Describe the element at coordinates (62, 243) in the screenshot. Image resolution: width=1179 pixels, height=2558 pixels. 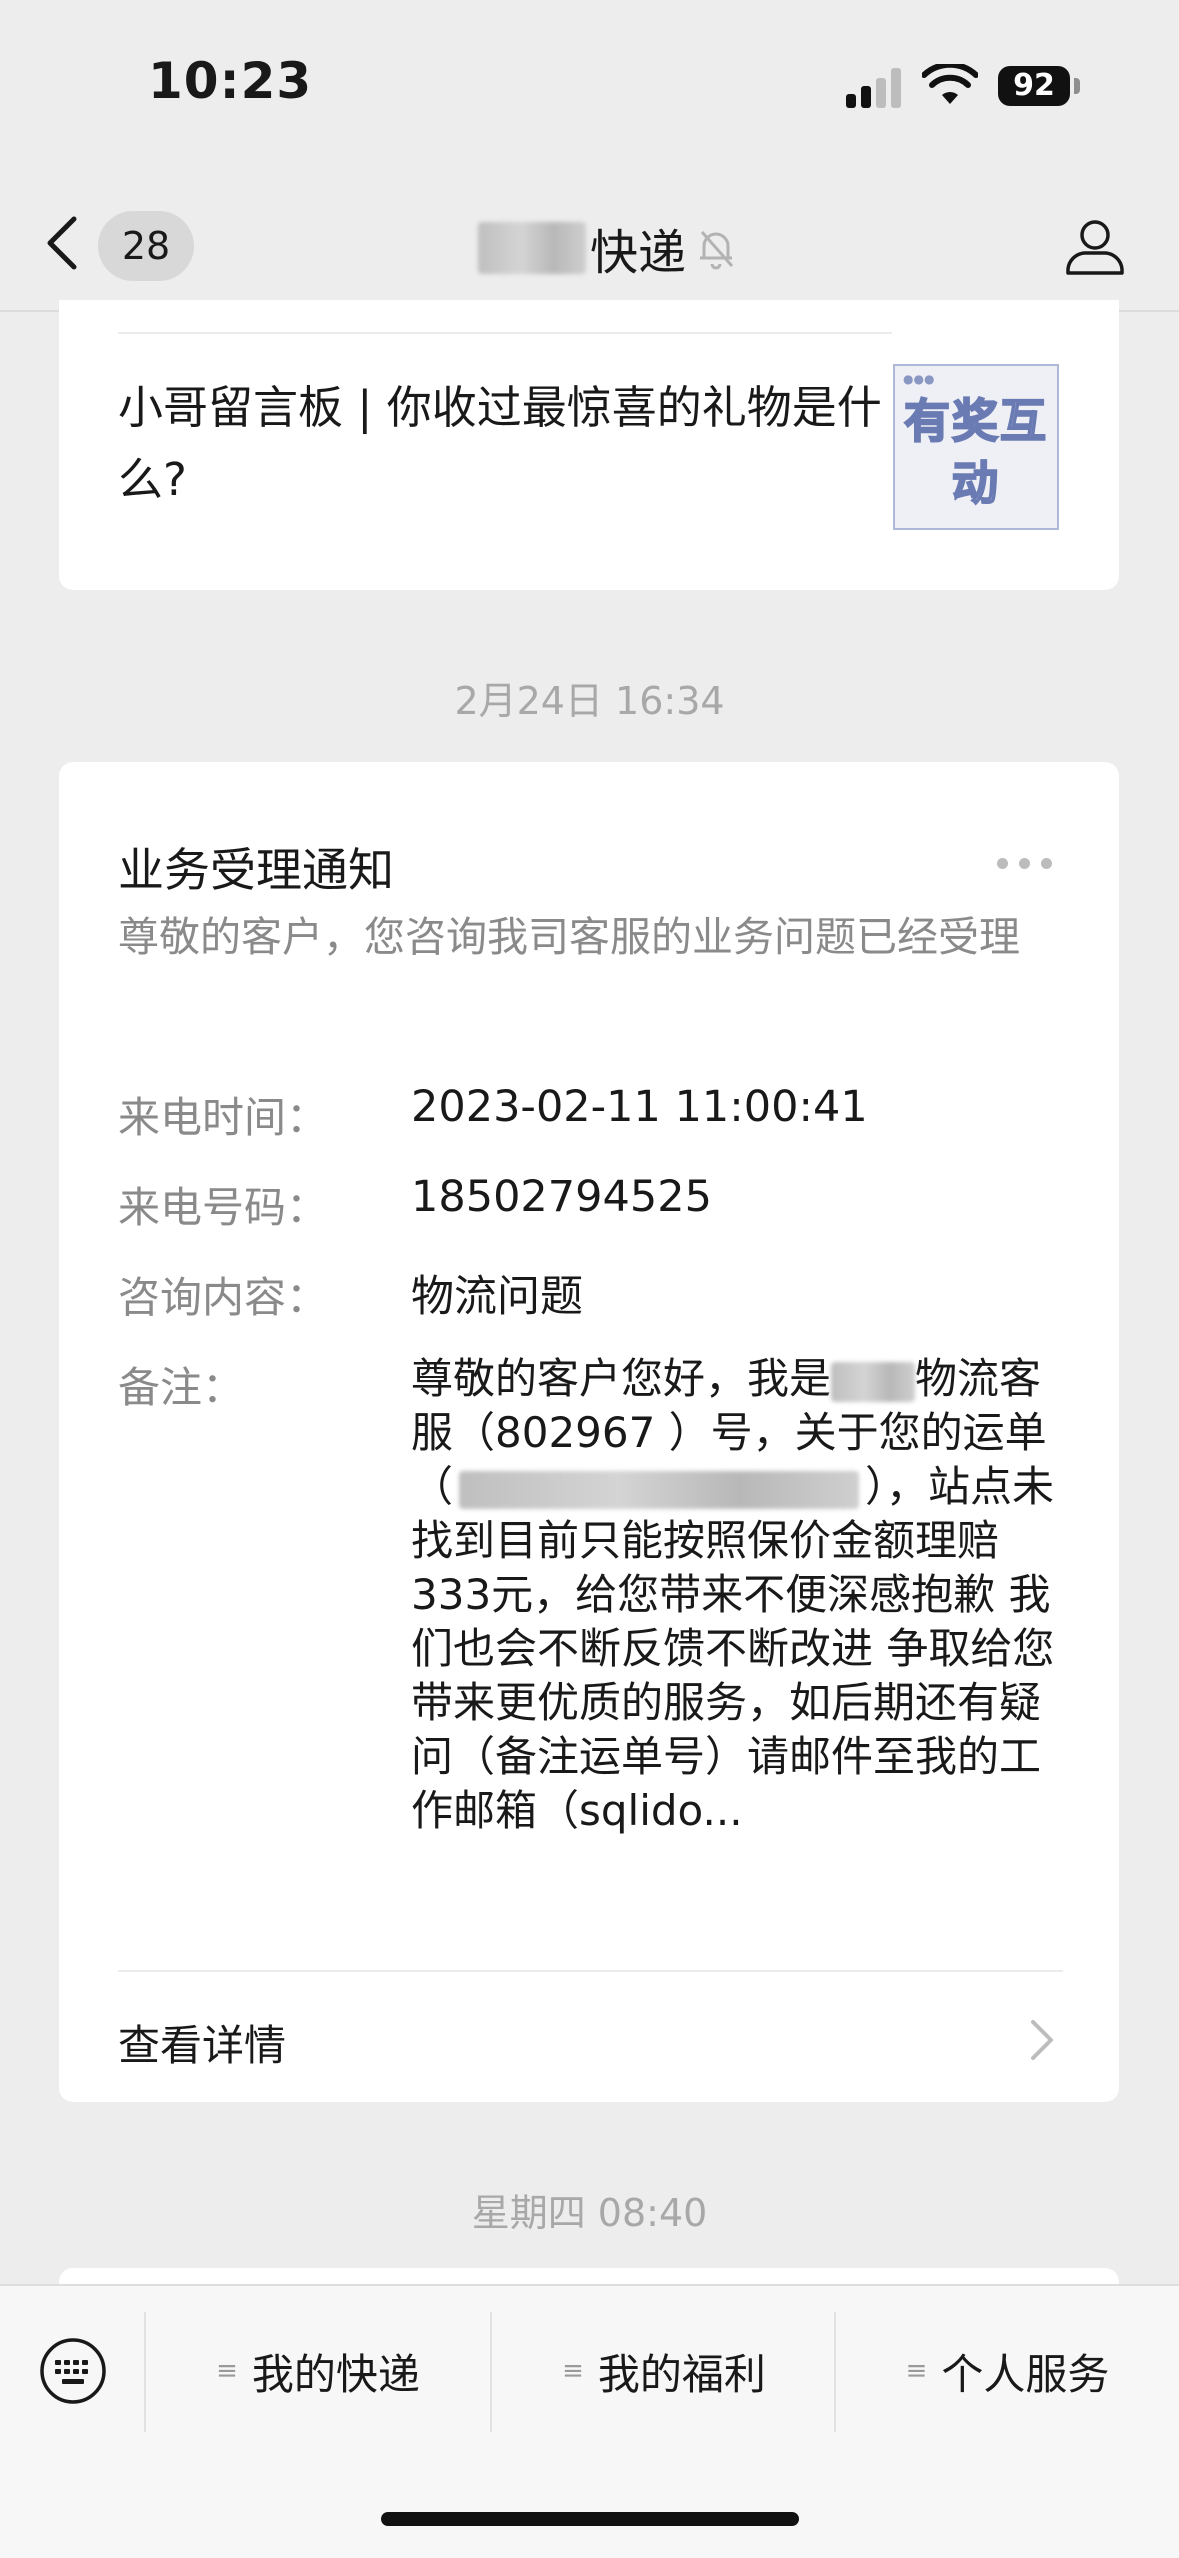
I see `back-chevron-icon` at that location.